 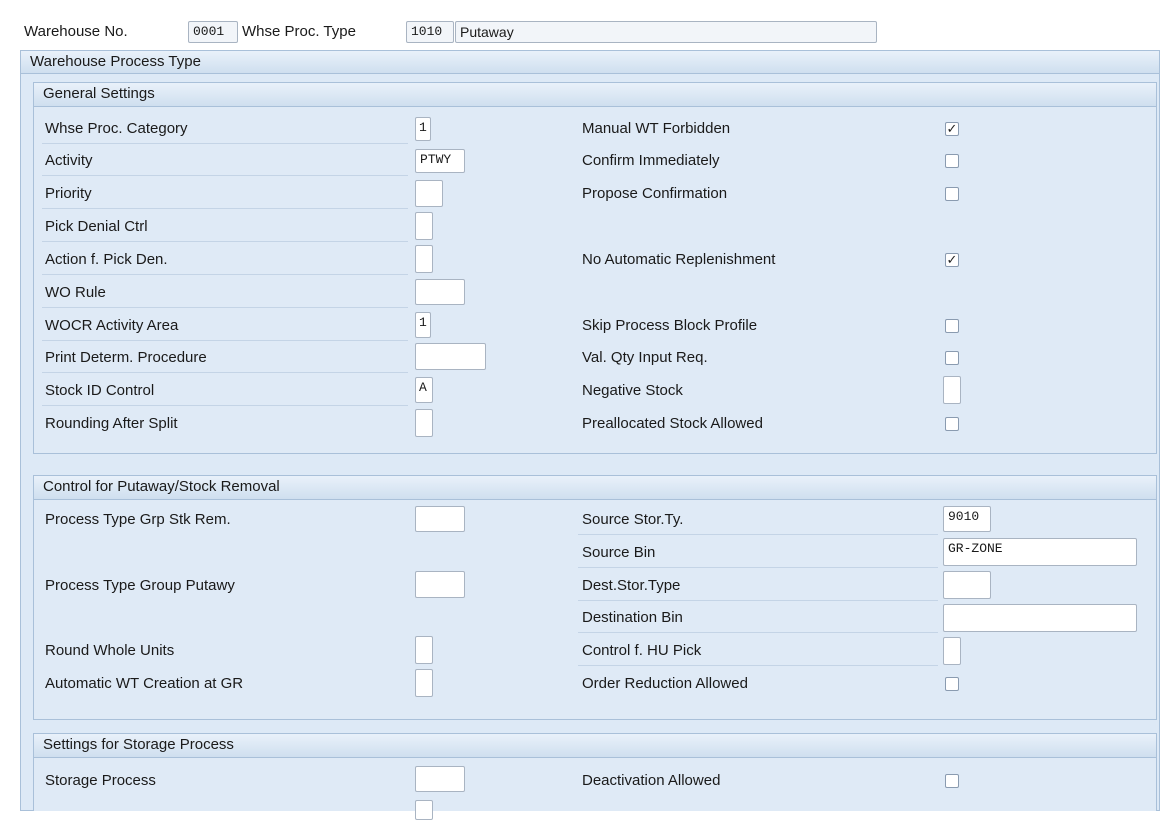 What do you see at coordinates (967, 585) in the screenshot?
I see `dest-stor-type-field` at bounding box center [967, 585].